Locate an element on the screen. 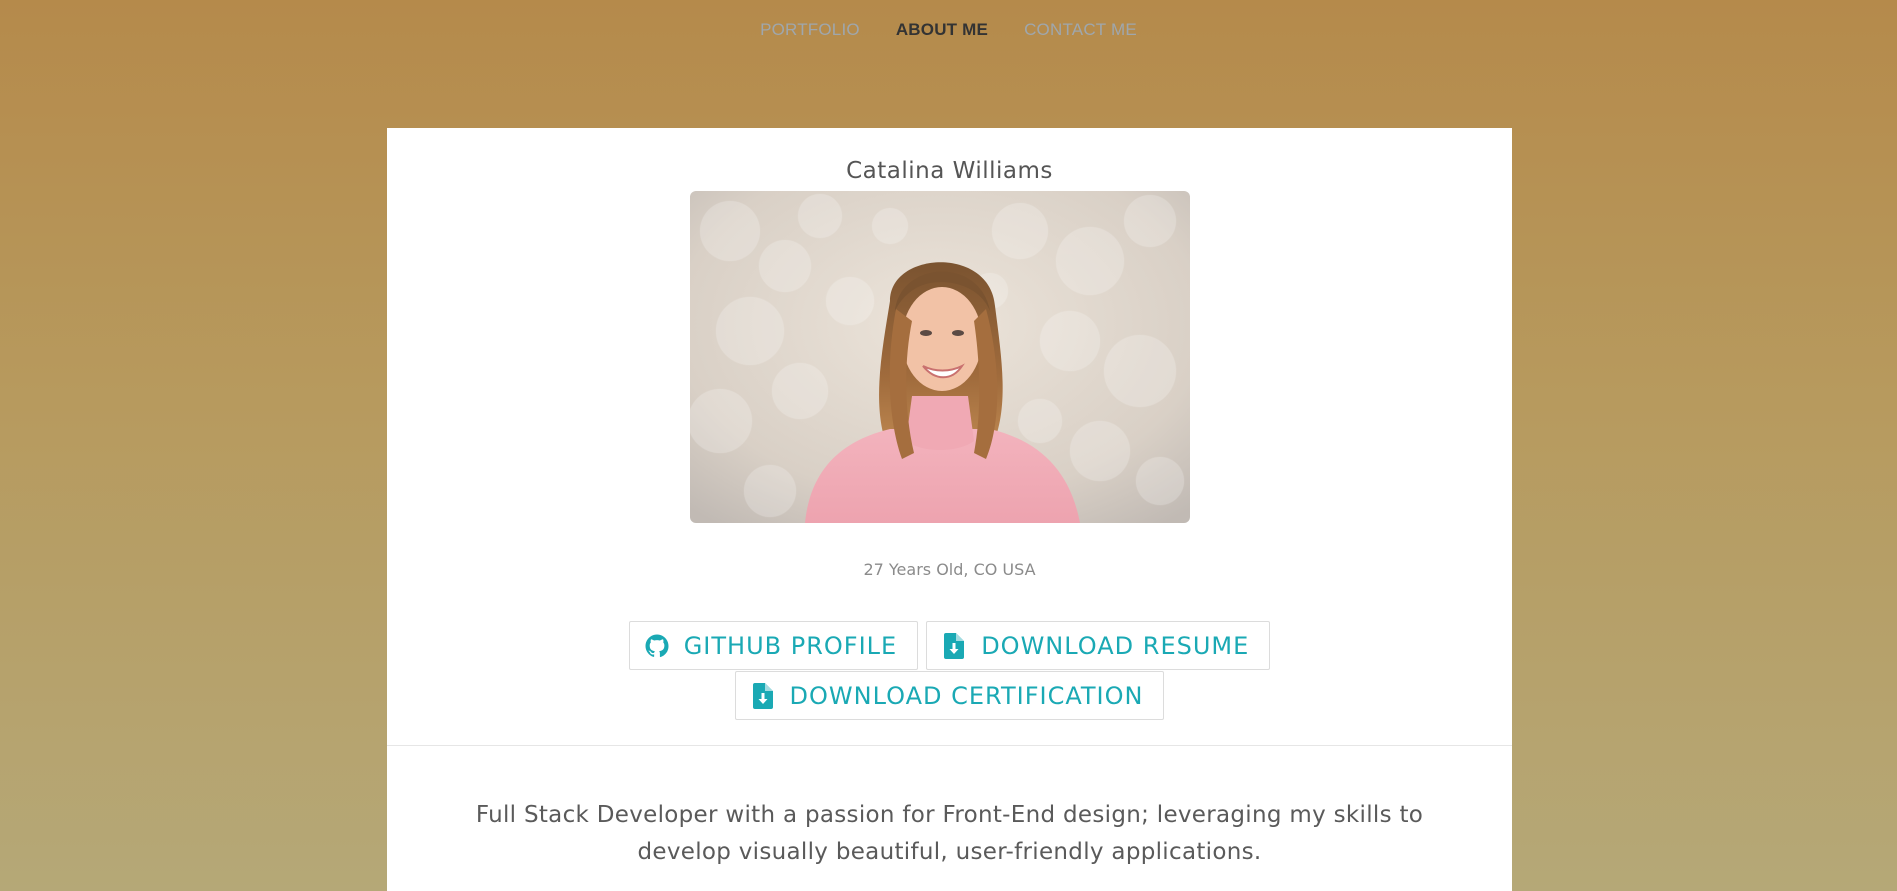 The image size is (1897, 891). section-divider is located at coordinates (949, 745).